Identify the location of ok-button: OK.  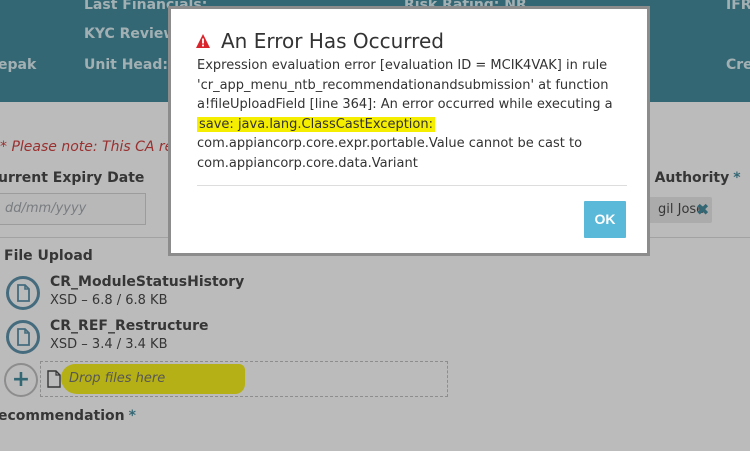
(605, 219).